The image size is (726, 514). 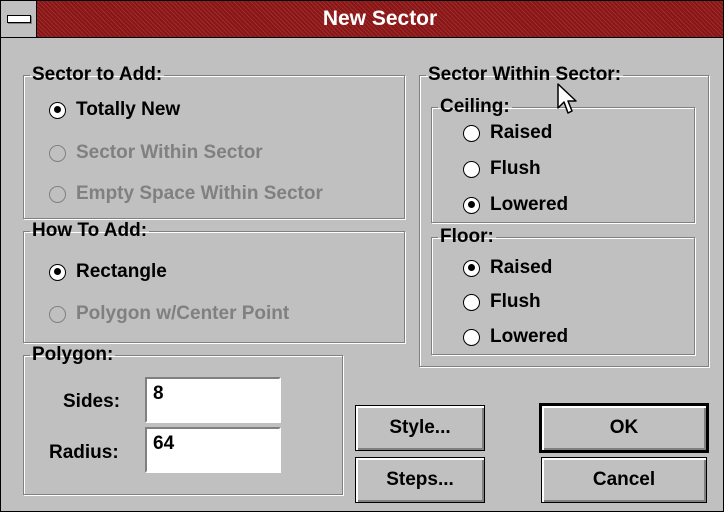 I want to click on radius-input: 64, so click(x=213, y=450).